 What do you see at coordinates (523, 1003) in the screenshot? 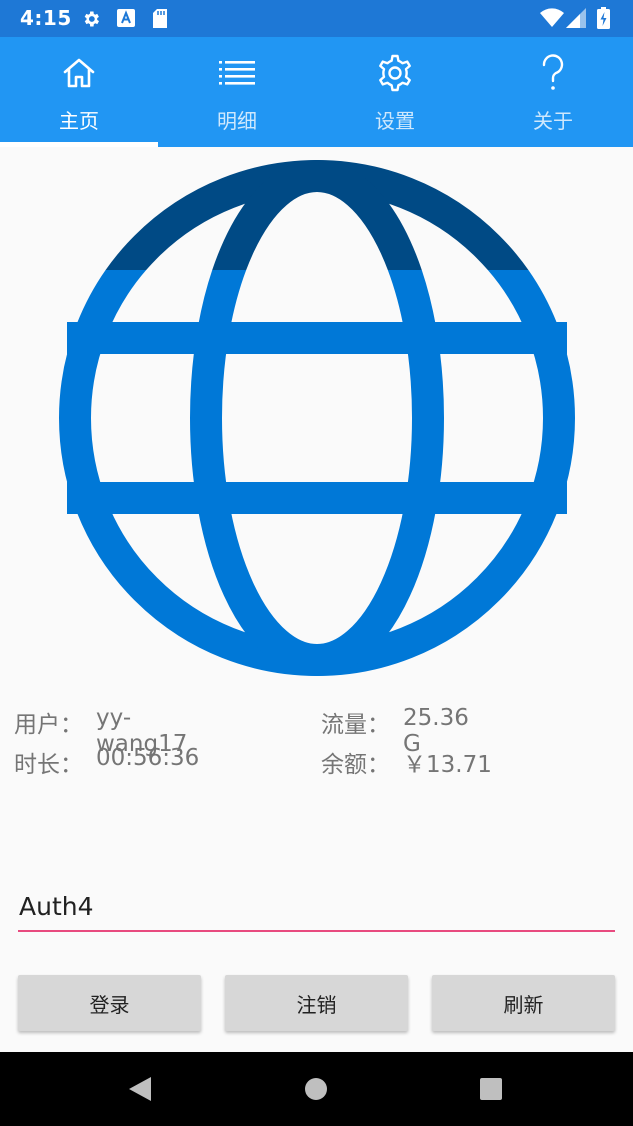
I see `refresh-button: 刷新` at bounding box center [523, 1003].